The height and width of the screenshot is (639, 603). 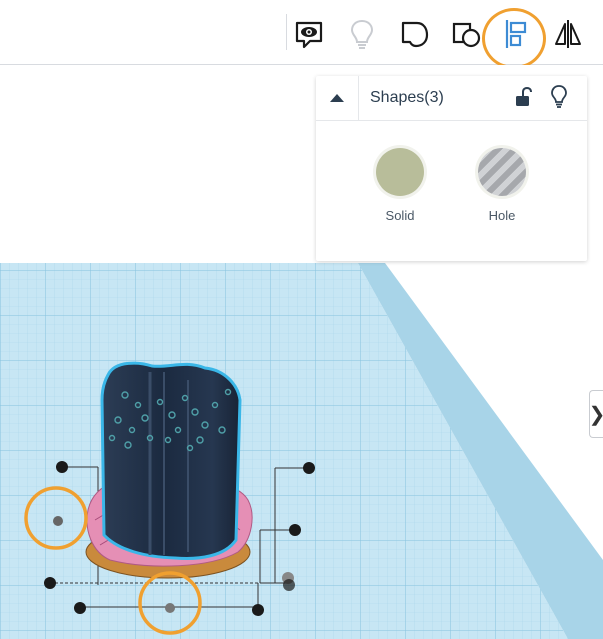 I want to click on dark-cylinder-shape, so click(x=171, y=460).